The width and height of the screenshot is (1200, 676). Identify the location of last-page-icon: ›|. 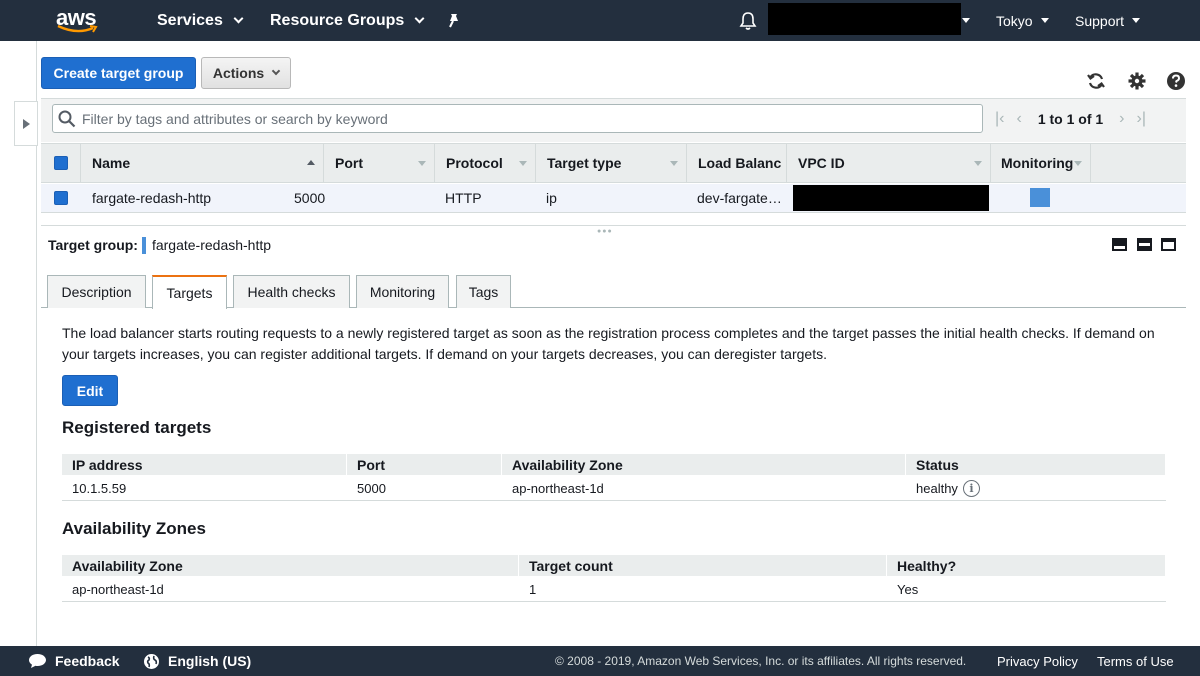
(1141, 119).